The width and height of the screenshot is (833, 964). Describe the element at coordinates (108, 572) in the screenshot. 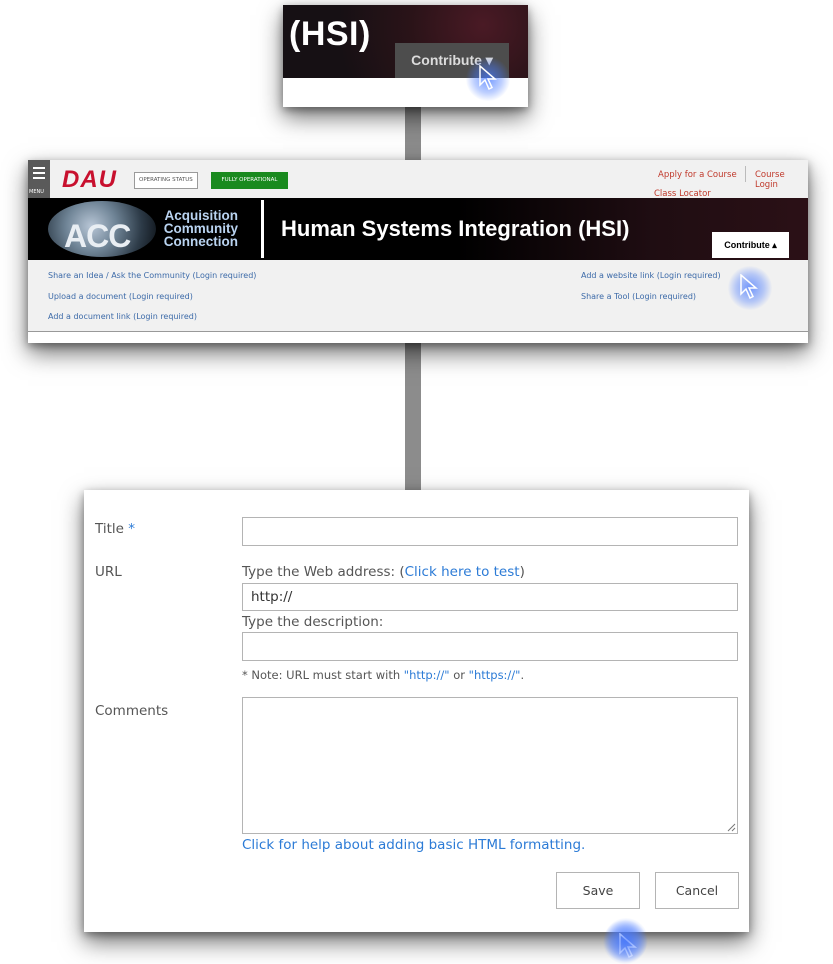

I see `url-label: URL` at that location.